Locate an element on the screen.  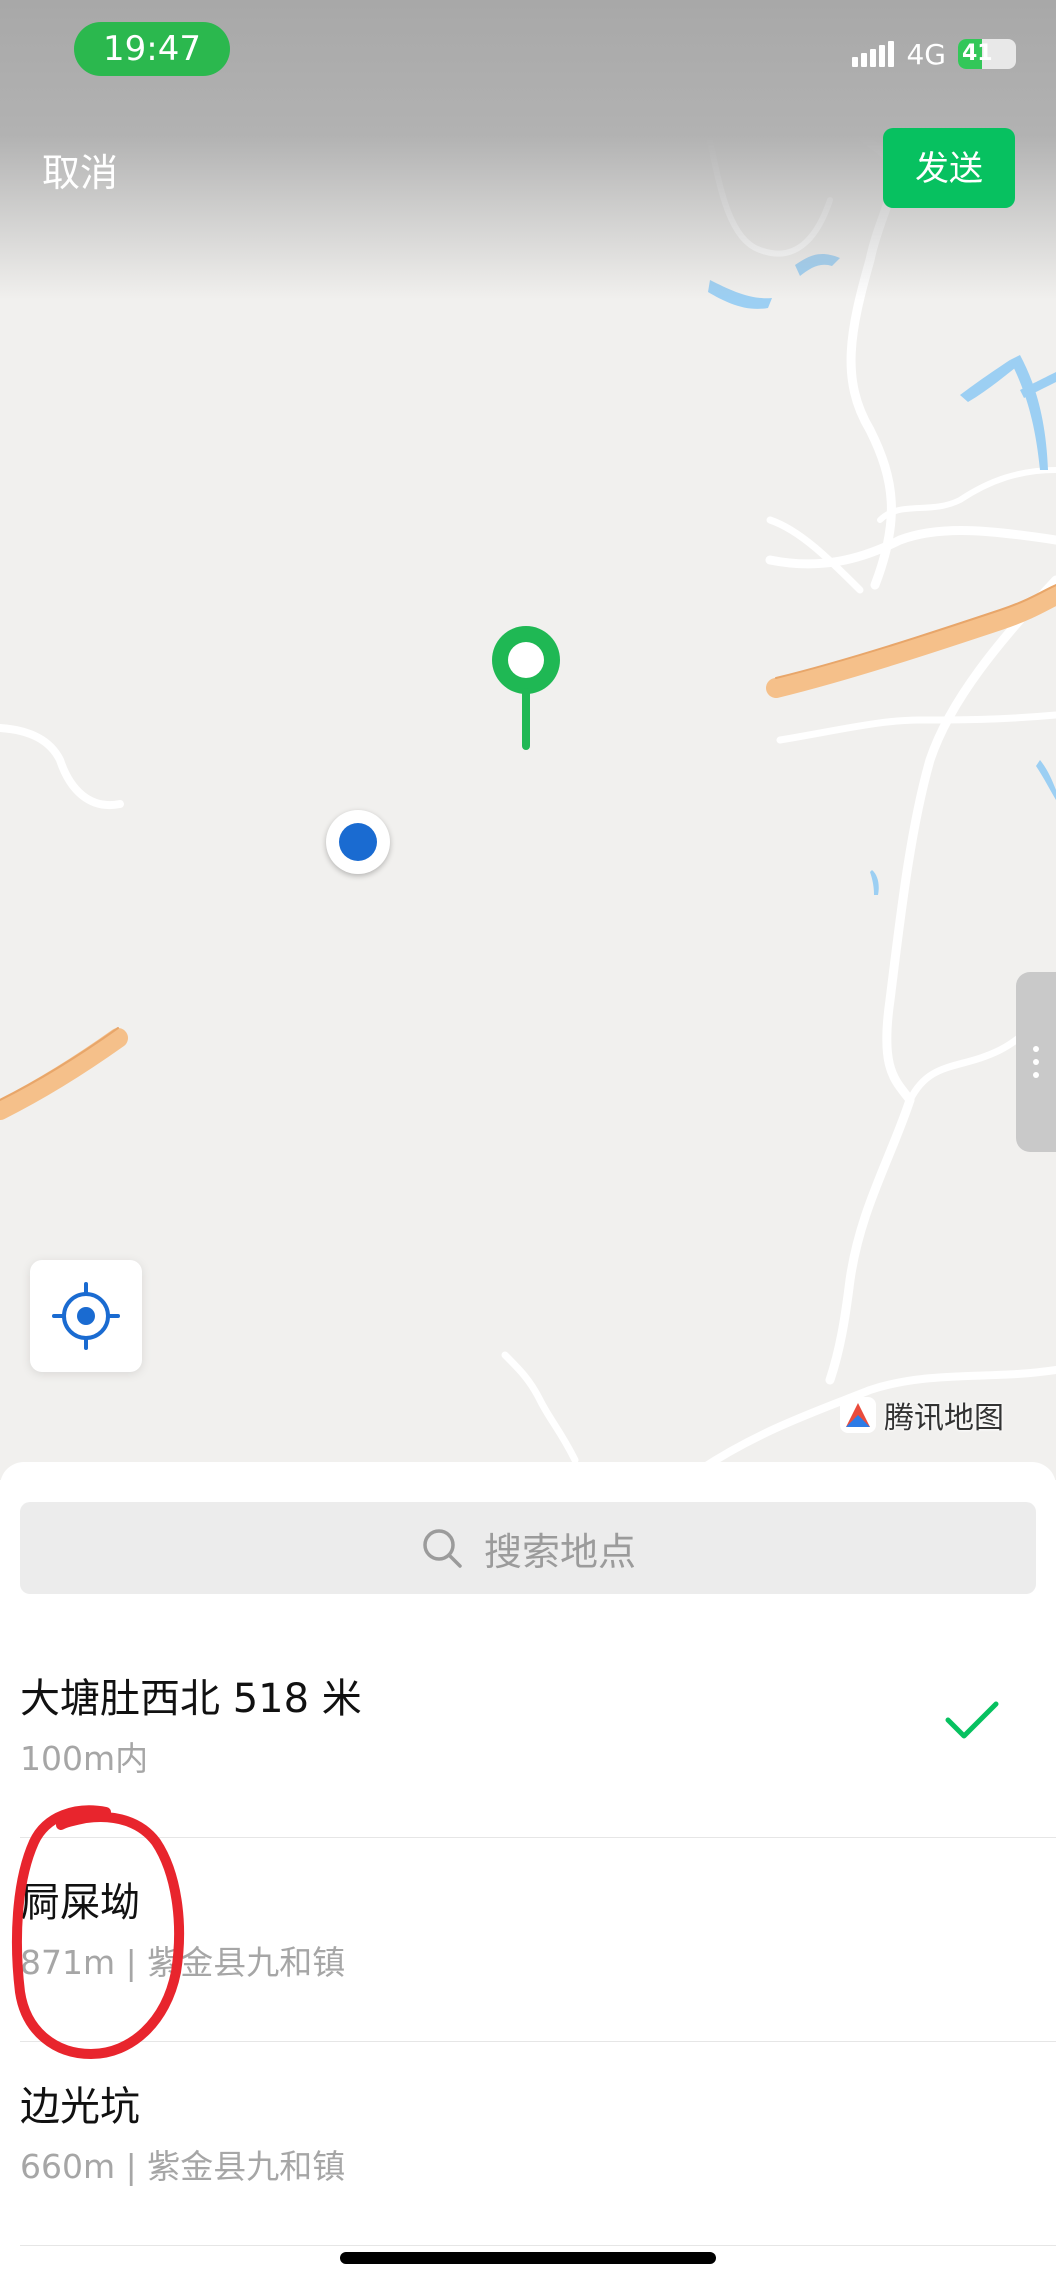
status-bar-right: 4G 41 is located at coordinates (934, 54).